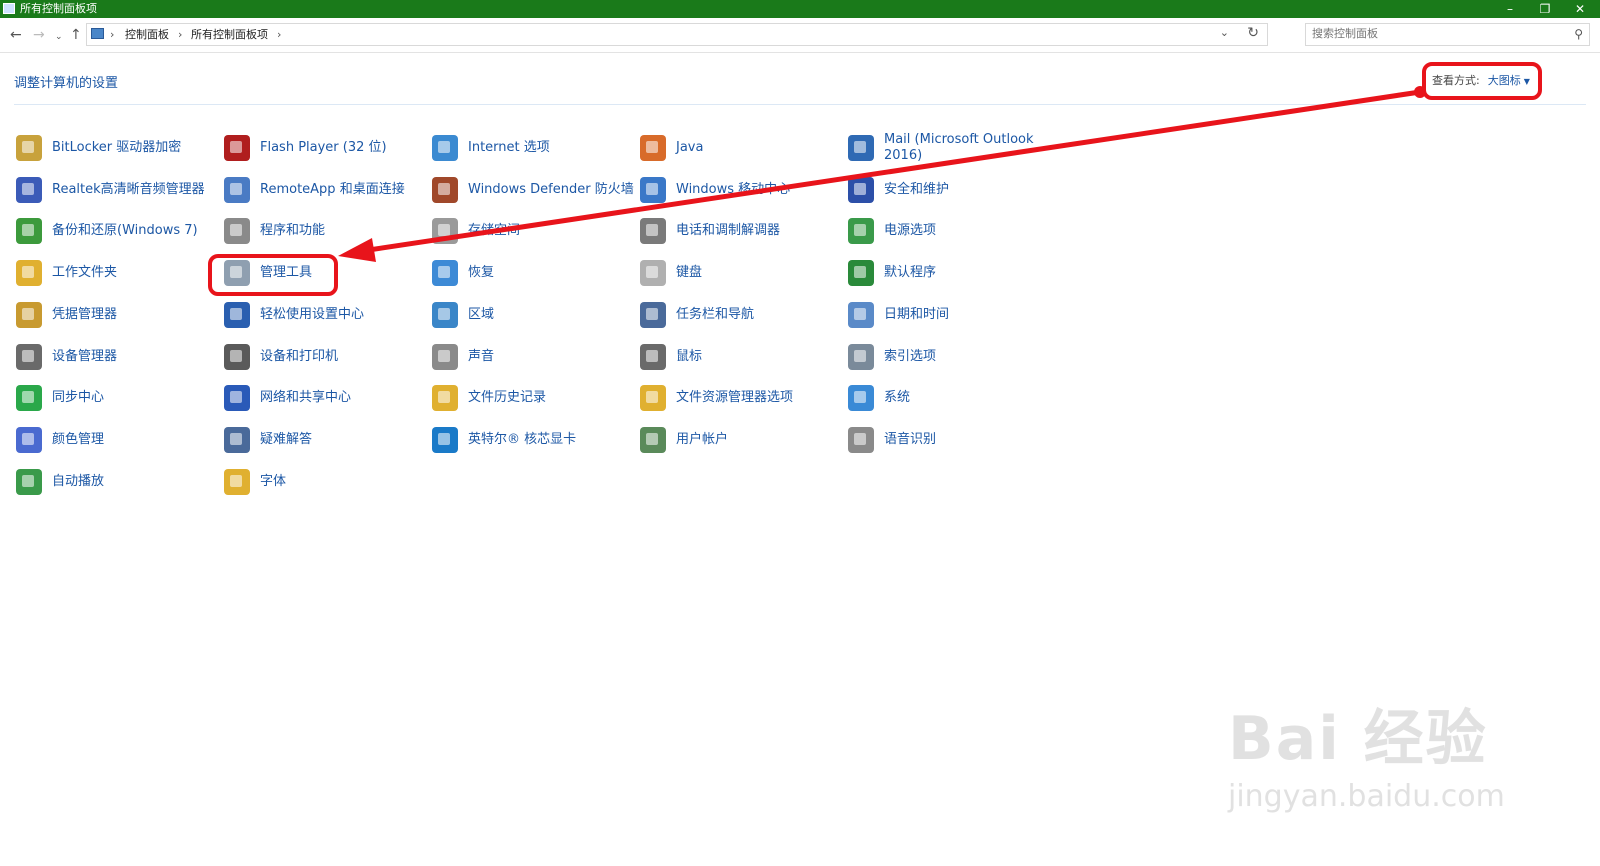 This screenshot has width=1600, height=866. Describe the element at coordinates (740, 357) in the screenshot. I see `control-panel-item: 鼠标` at that location.